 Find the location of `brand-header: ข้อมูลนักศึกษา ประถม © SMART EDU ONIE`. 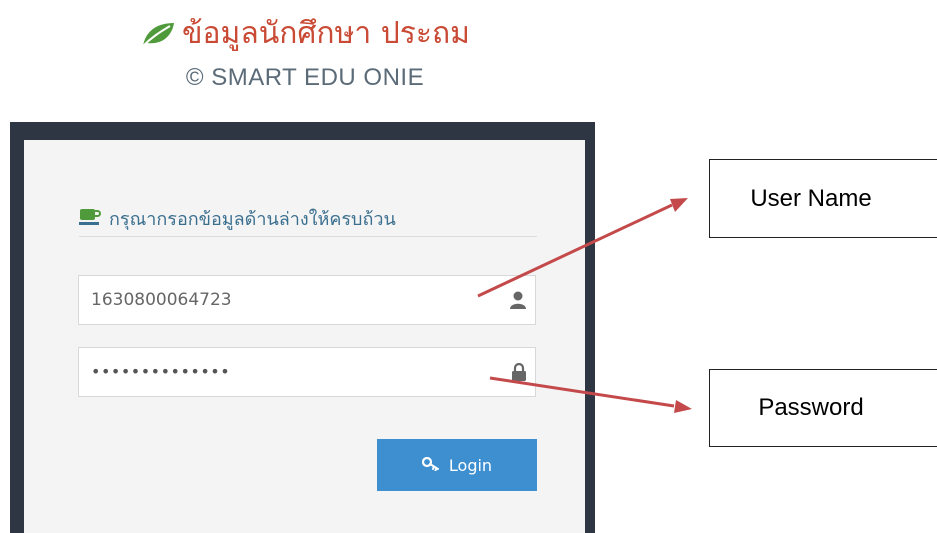

brand-header: ข้อมูลนักศึกษา ประถม © SMART EDU ONIE is located at coordinates (305, 52).